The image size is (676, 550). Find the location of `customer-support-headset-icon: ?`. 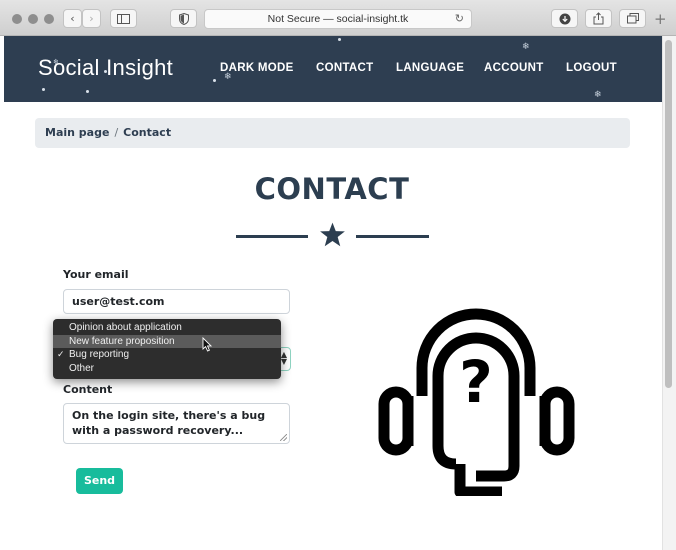

customer-support-headset-icon: ? is located at coordinates (476, 402).